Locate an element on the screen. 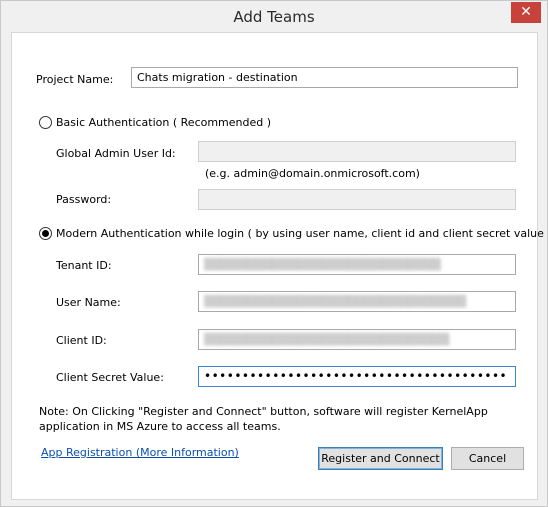 Image resolution: width=548 pixels, height=507 pixels. global-admin-label: Global Admin User Id: is located at coordinates (116, 153).